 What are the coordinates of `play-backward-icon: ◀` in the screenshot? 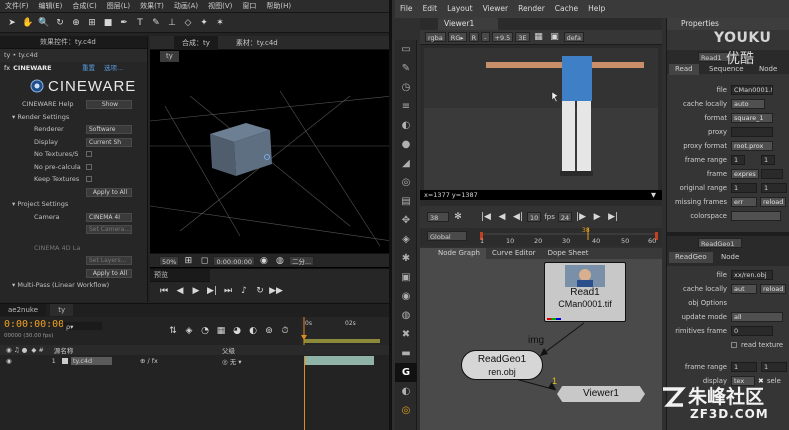 It's located at (502, 217).